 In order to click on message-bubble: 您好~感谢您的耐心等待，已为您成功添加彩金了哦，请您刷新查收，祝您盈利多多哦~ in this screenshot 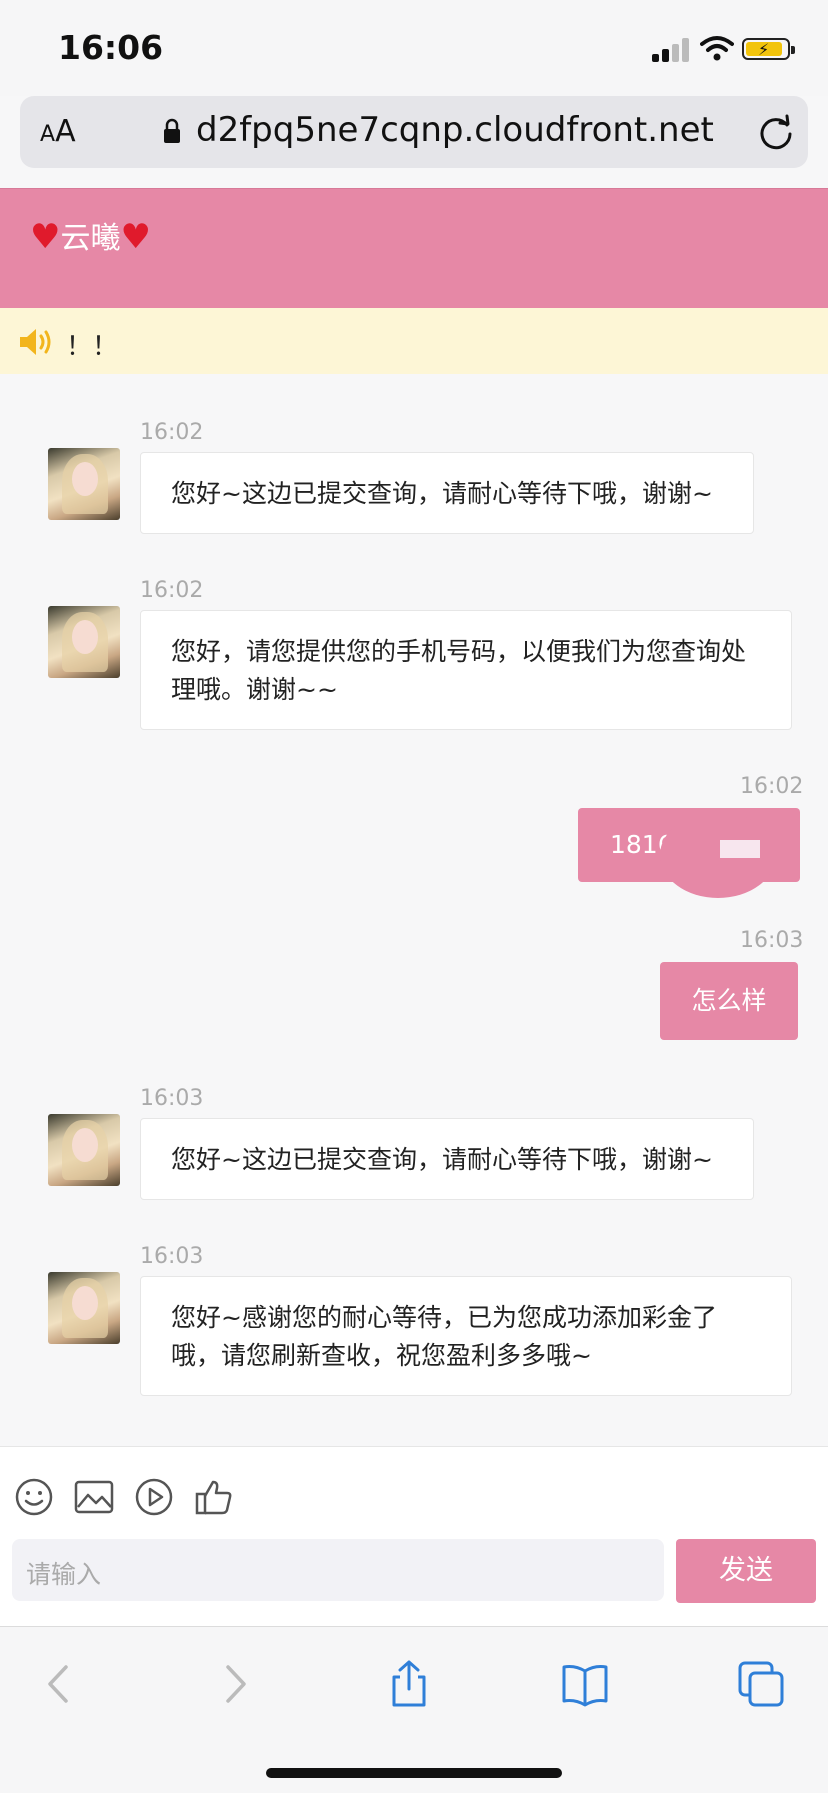, I will do `click(466, 1336)`.